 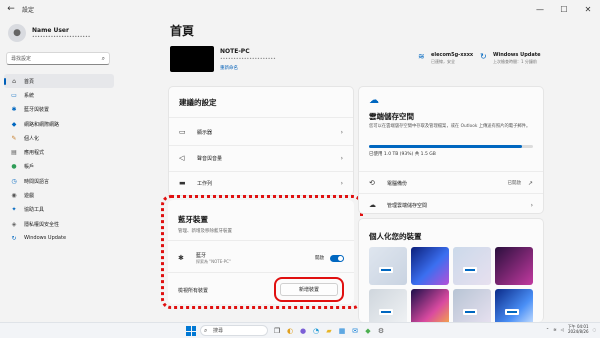 I want to click on task-view-icon: ❐, so click(x=277, y=331).